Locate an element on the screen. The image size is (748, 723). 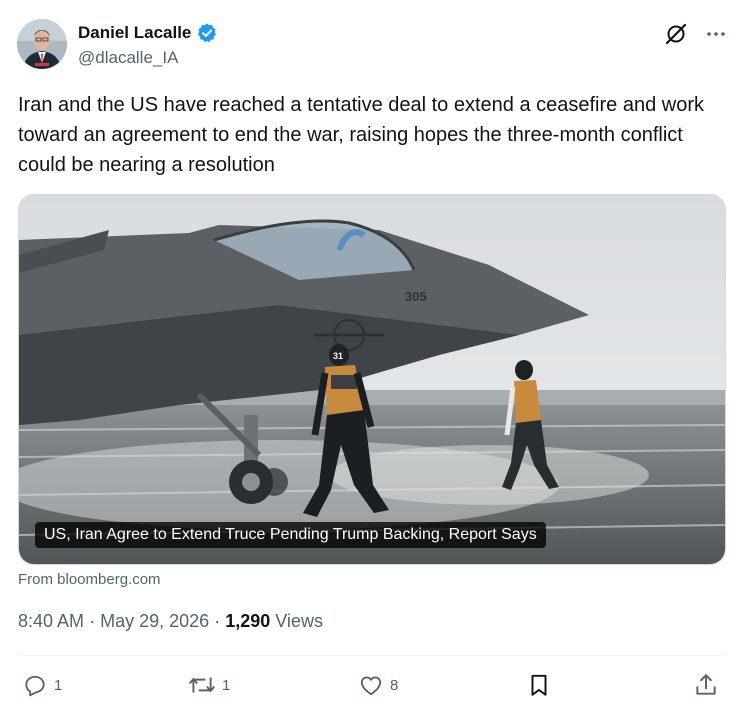
action-bar: 1 1 8 is located at coordinates (372, 687).